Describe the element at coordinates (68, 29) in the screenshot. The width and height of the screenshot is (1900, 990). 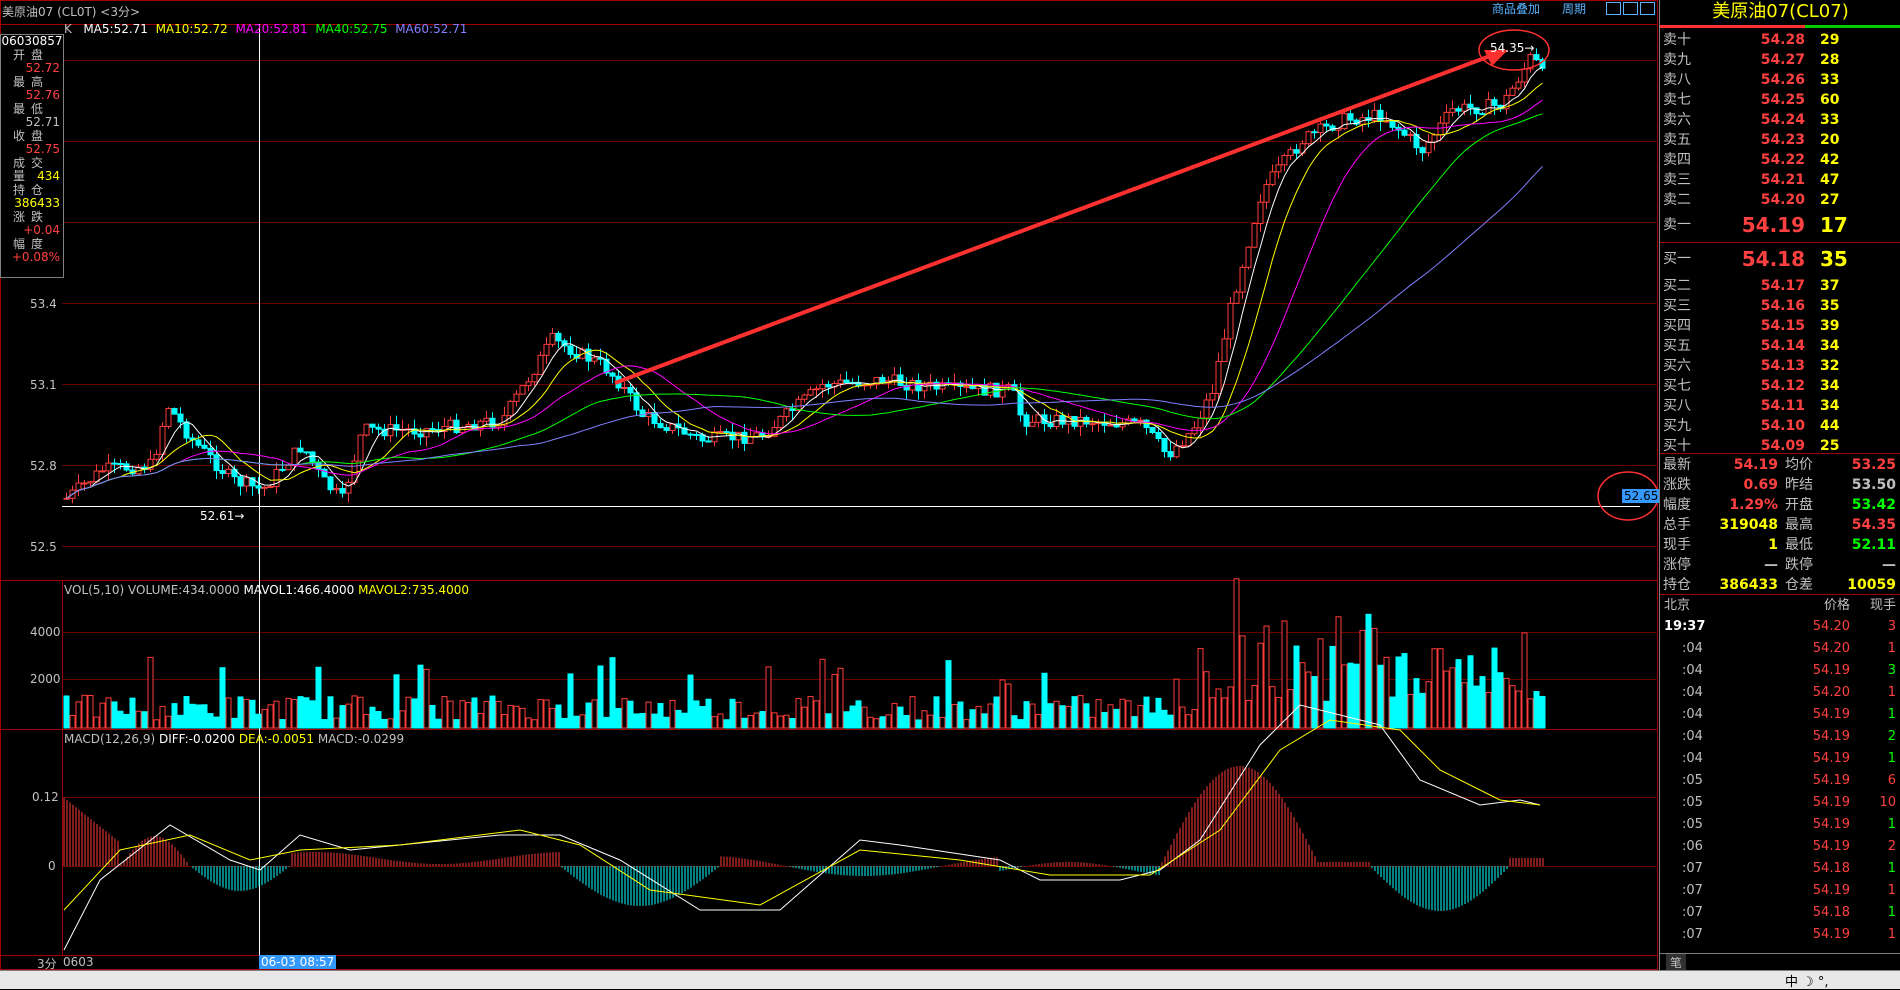
I see `k-label: K` at that location.